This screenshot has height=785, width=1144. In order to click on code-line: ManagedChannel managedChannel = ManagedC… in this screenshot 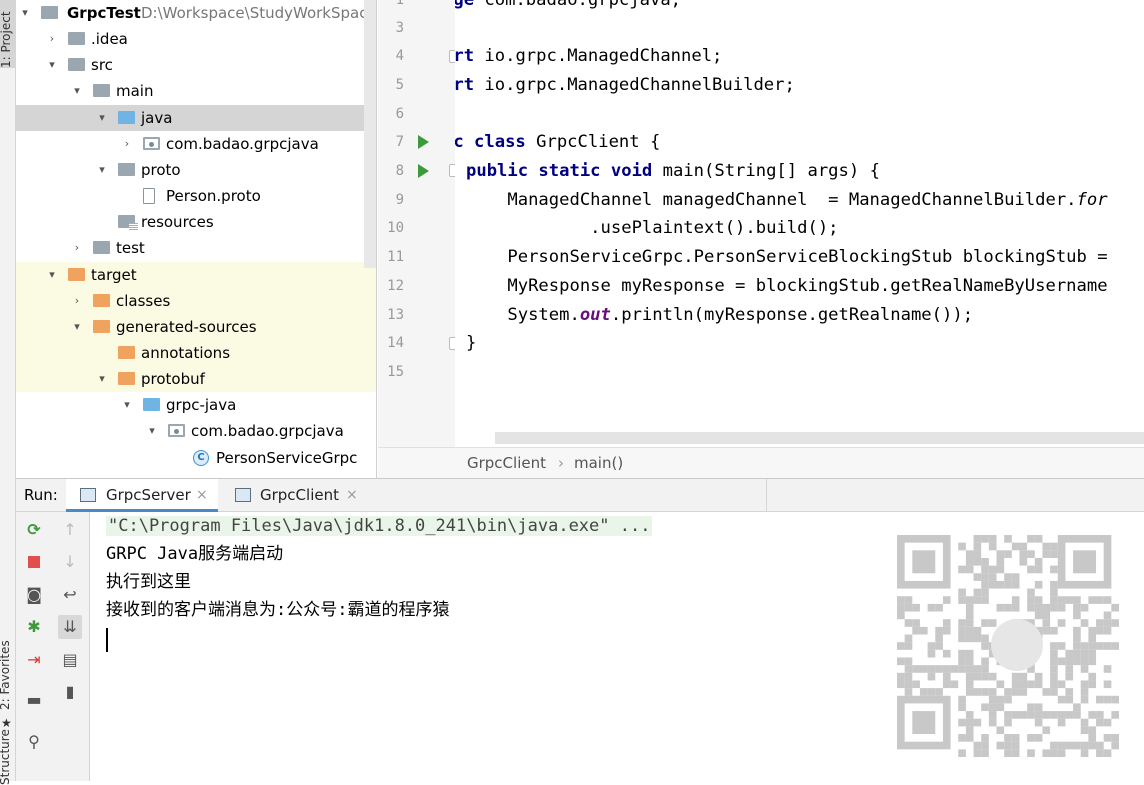, I will do `click(787, 200)`.